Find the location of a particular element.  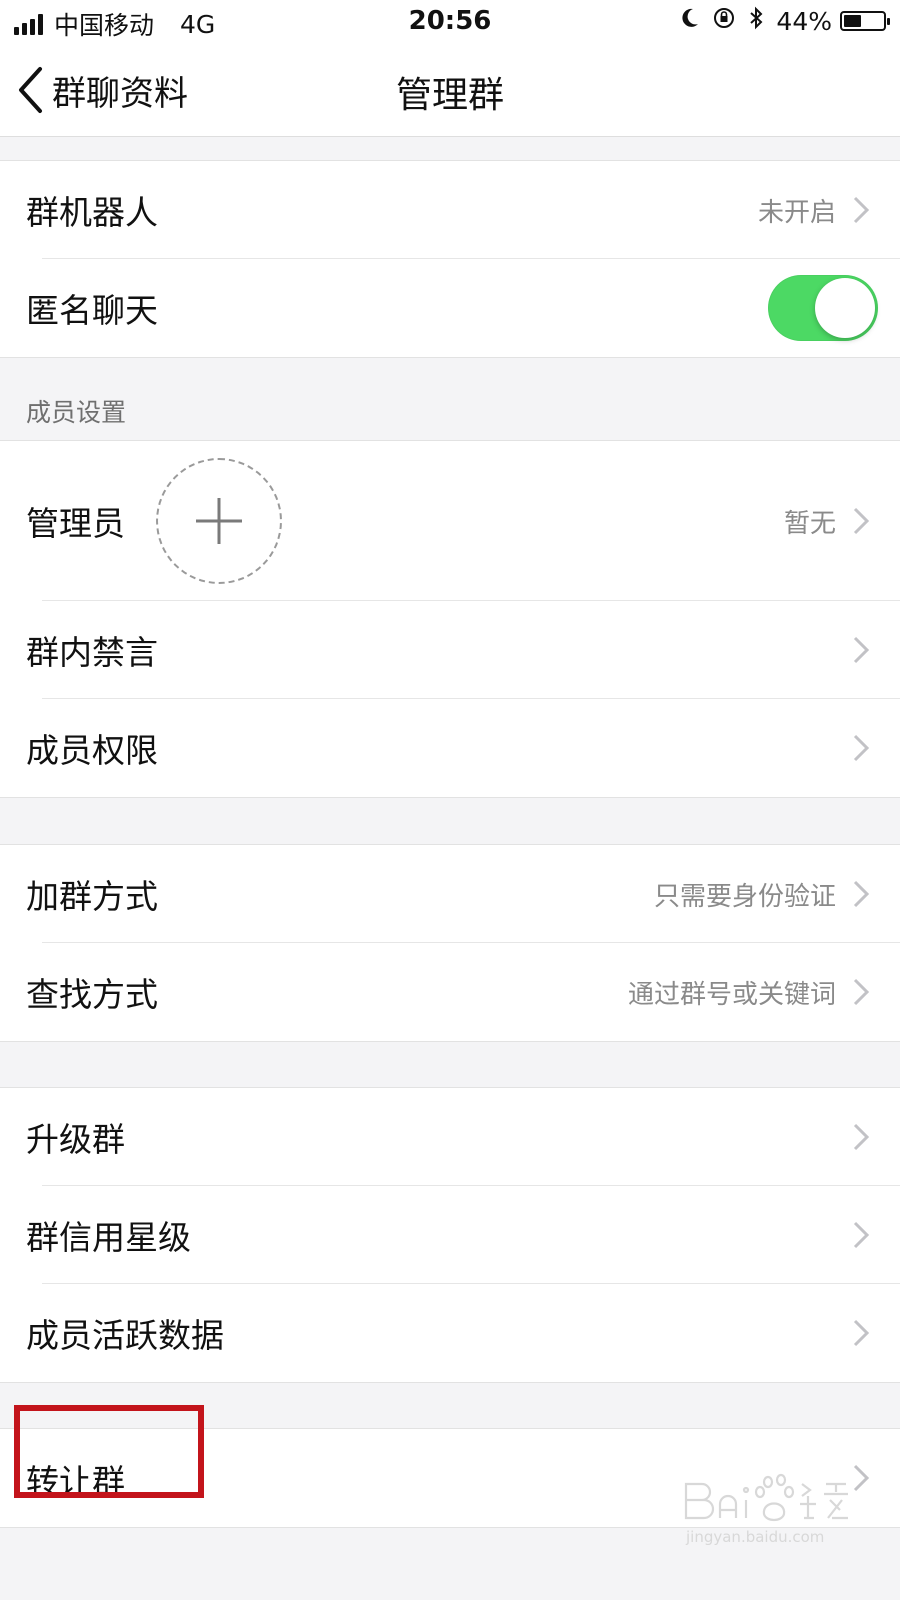

row-label: 升级群 is located at coordinates (75, 1139).